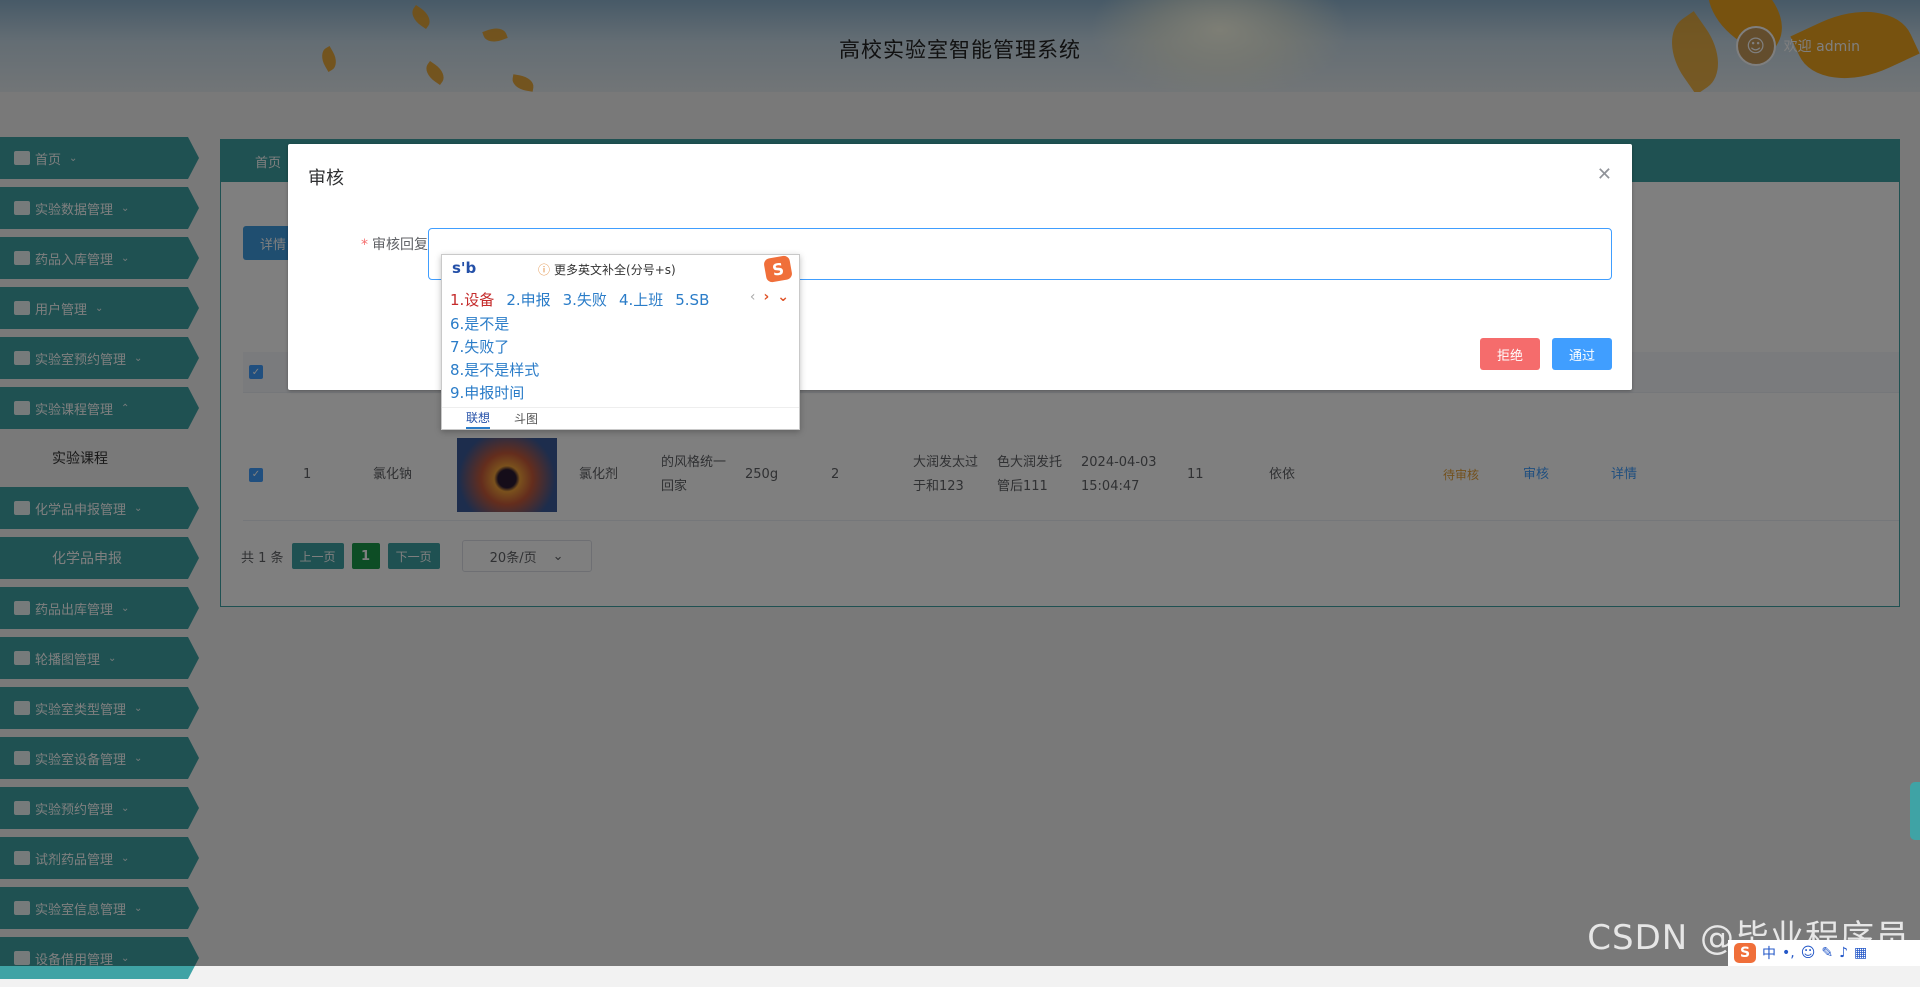 The height and width of the screenshot is (987, 1920). I want to click on ime-candidate: 2.申报, so click(528, 299).